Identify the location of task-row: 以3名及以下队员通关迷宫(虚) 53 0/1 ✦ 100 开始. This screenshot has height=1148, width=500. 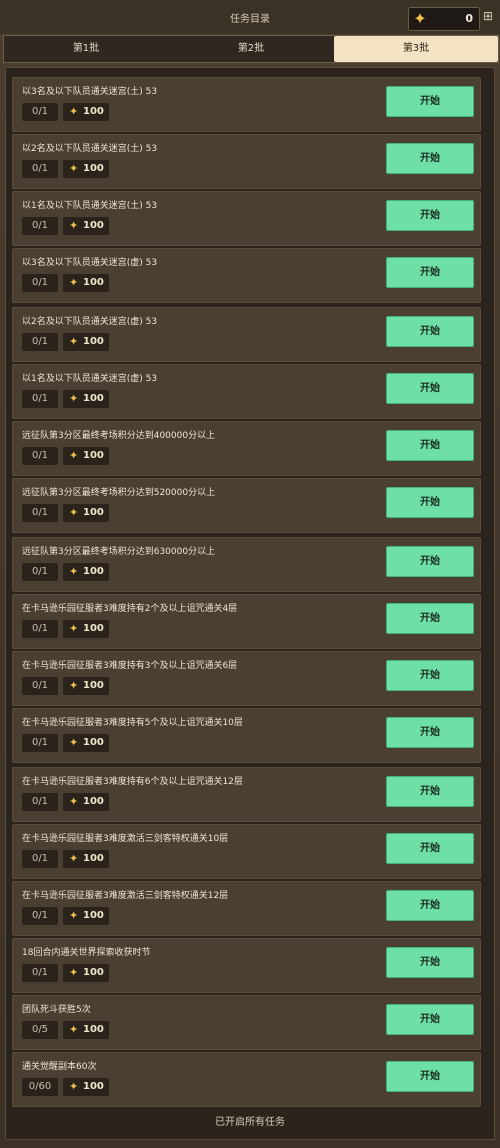
(246, 275).